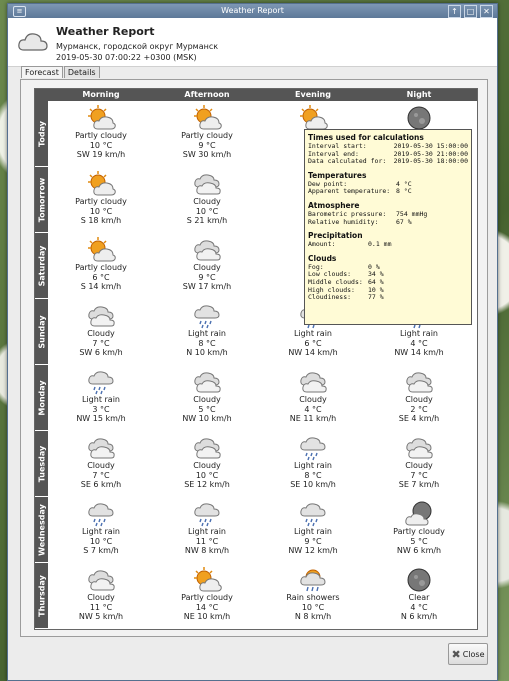  What do you see at coordinates (313, 580) in the screenshot?
I see `showers-icon` at bounding box center [313, 580].